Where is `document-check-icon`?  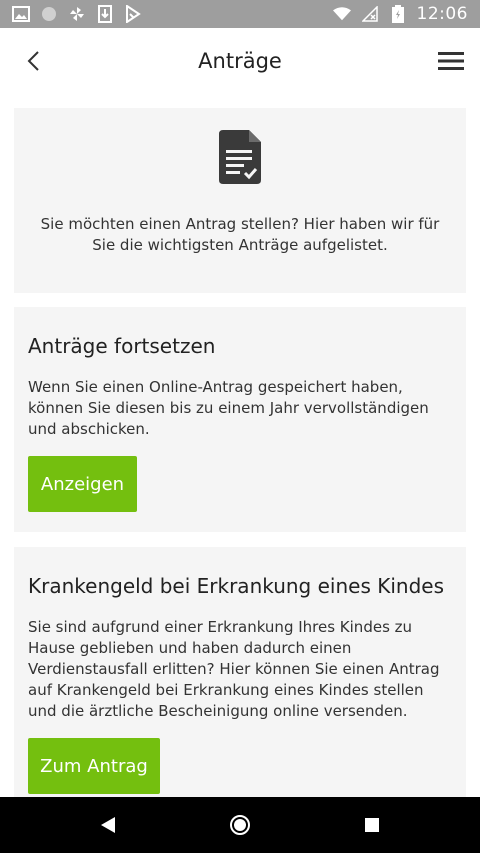
document-check-icon is located at coordinates (240, 157).